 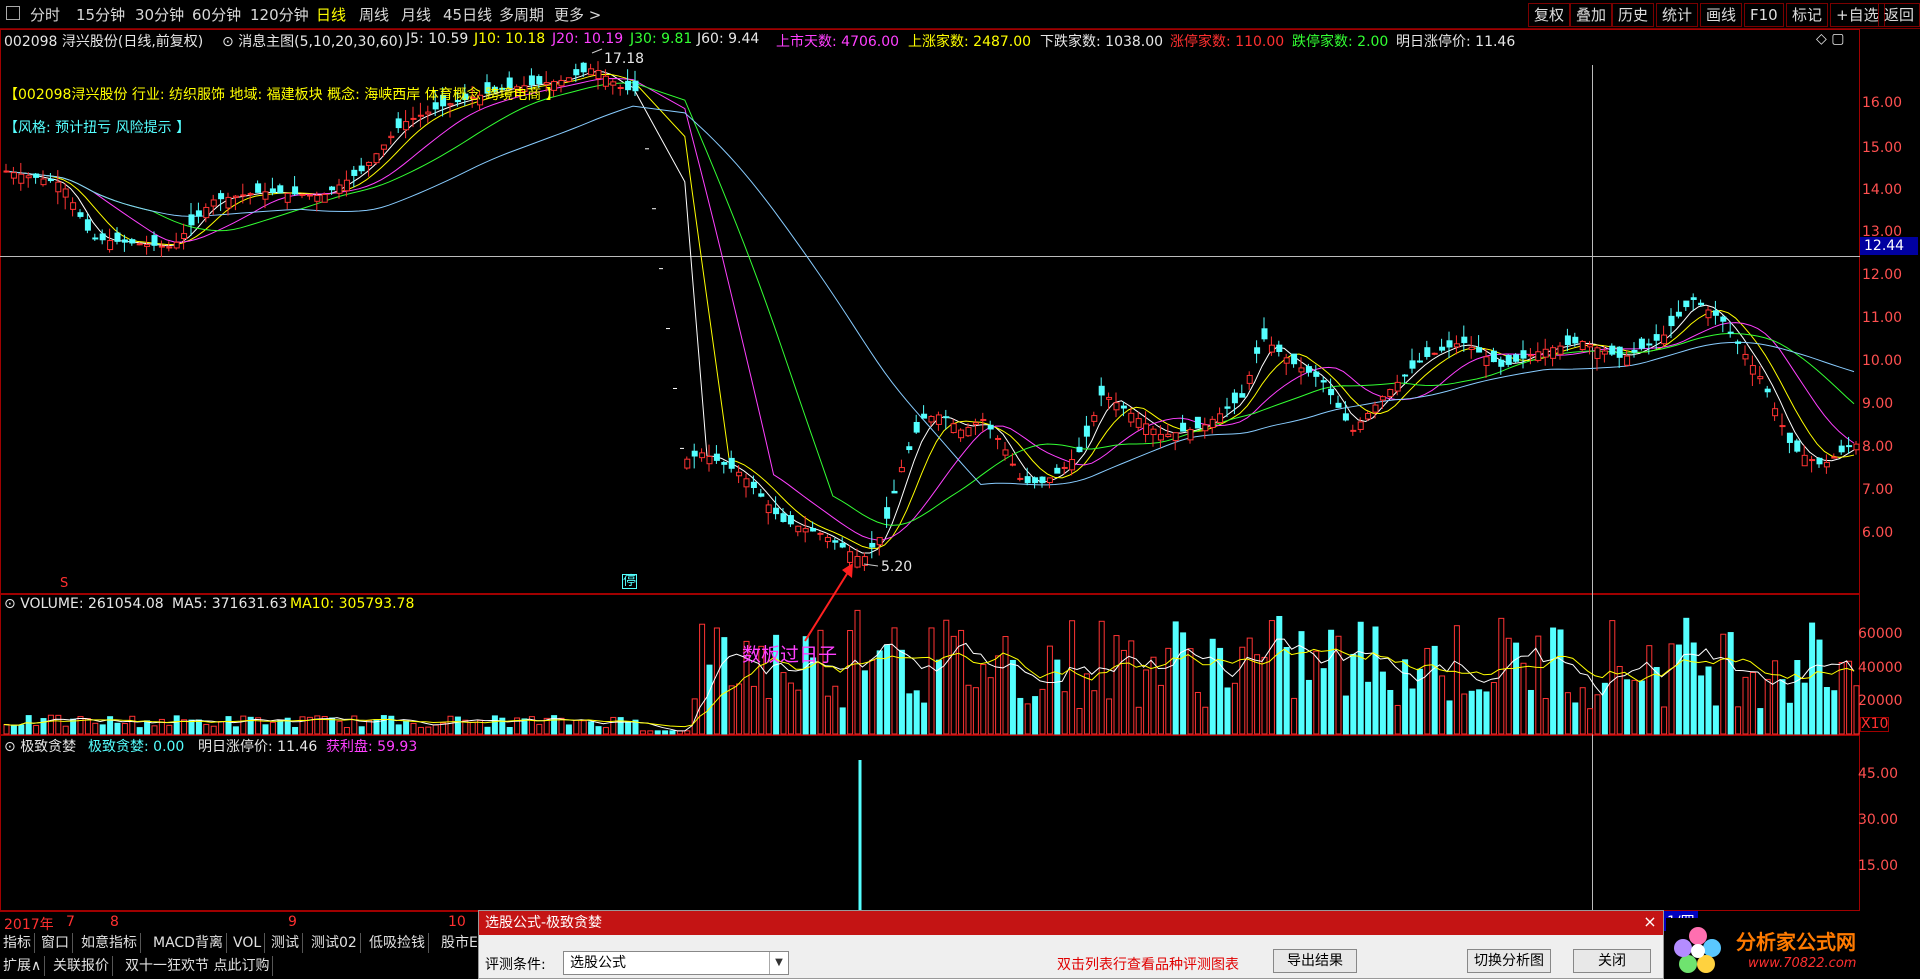 I want to click on tab-period-fenshi: 分时, so click(x=45, y=14).